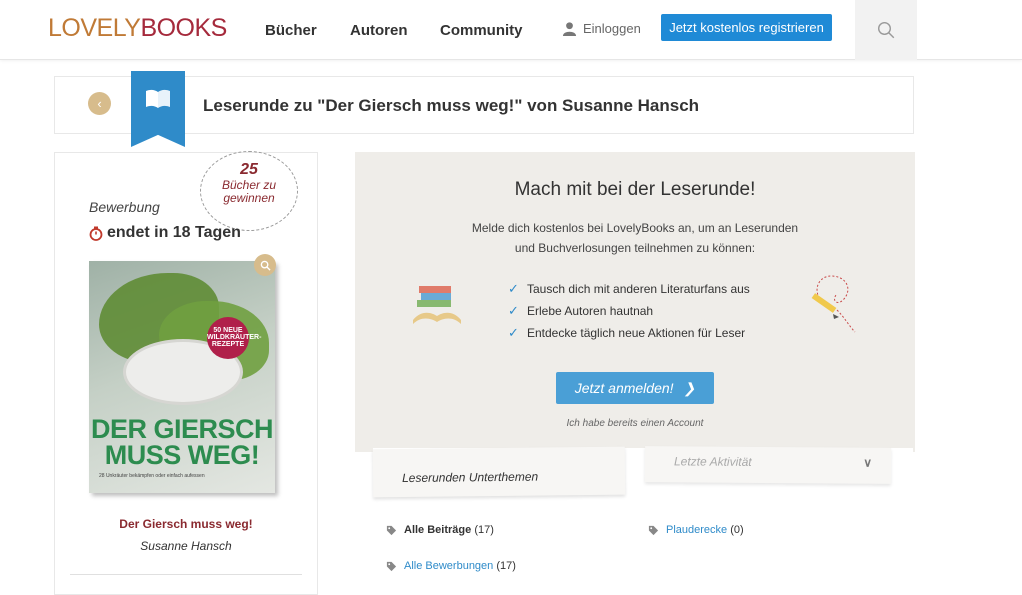  Describe the element at coordinates (737, 530) in the screenshot. I see `topic-count: (0)` at that location.